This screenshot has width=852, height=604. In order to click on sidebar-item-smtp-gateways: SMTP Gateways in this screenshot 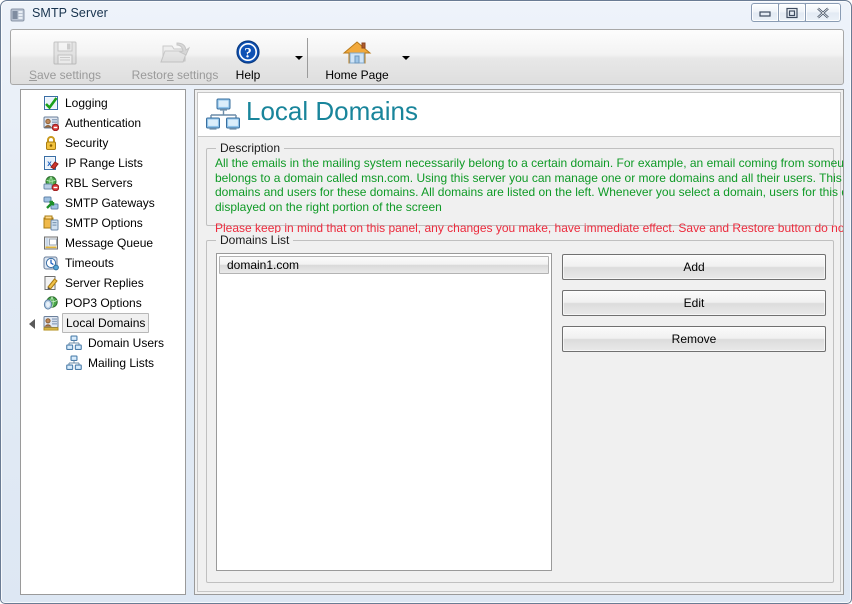, I will do `click(103, 203)`.